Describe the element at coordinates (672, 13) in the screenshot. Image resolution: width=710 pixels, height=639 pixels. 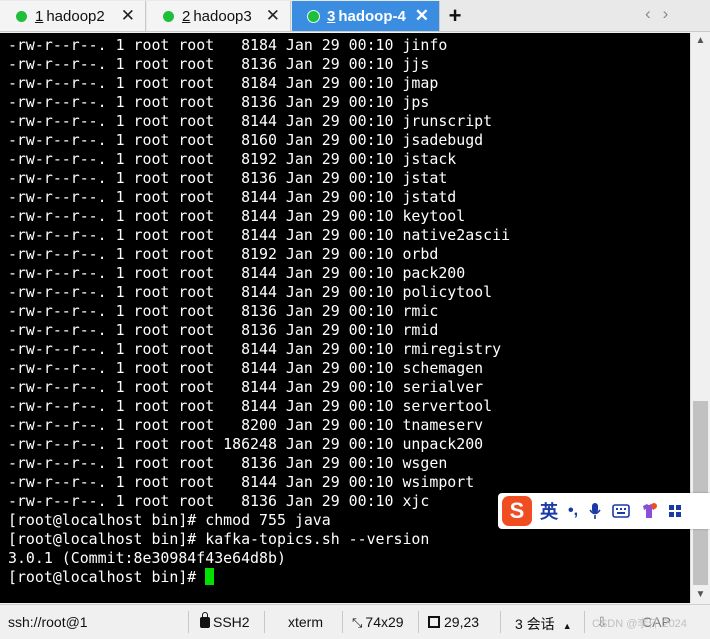
I see `chevron-right-icon: ›` at that location.